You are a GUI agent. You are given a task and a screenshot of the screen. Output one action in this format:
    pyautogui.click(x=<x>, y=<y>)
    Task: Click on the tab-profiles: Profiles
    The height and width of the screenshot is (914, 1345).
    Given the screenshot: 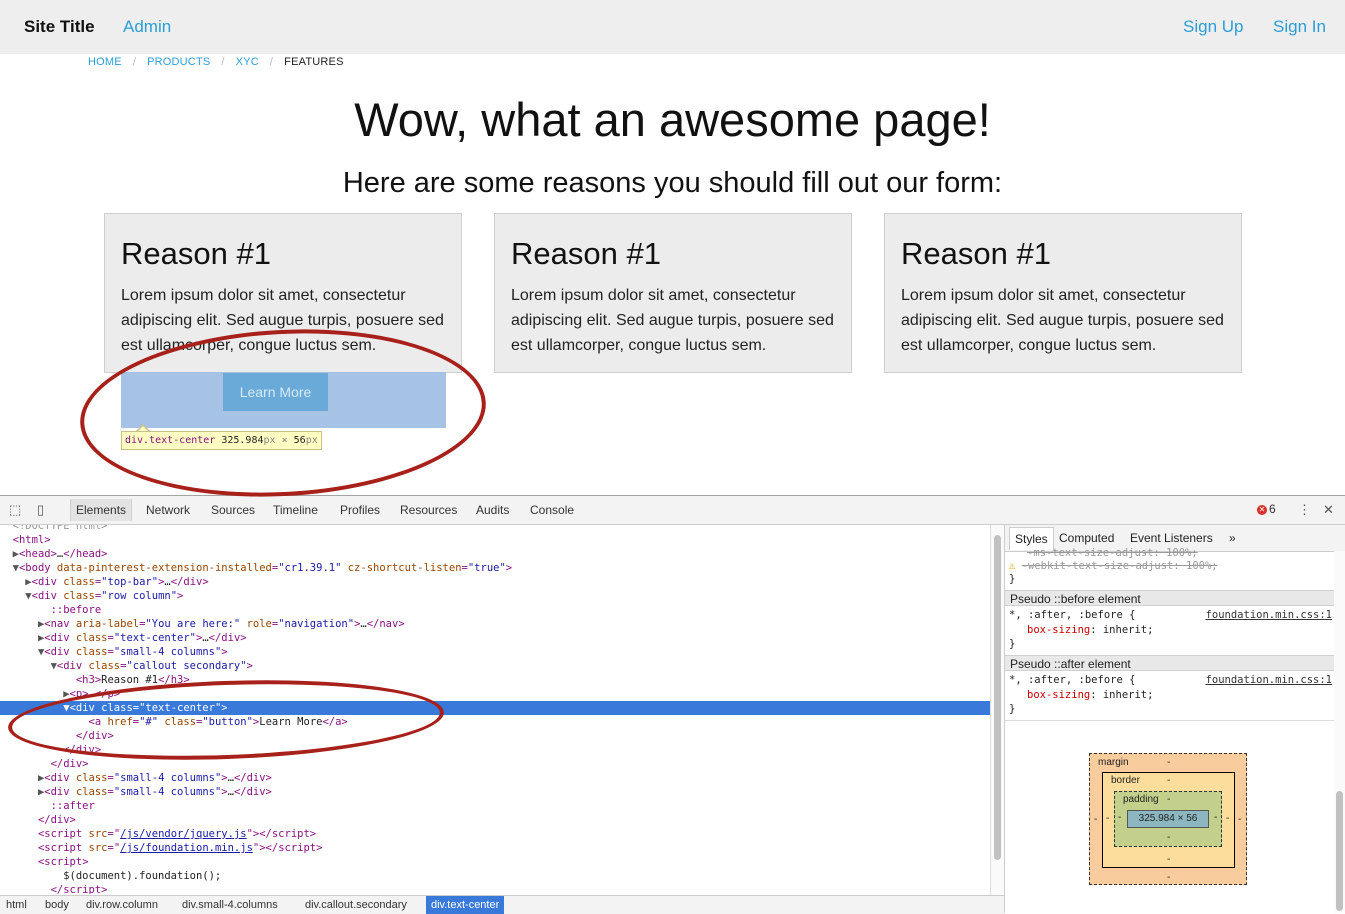 What is the action you would take?
    pyautogui.click(x=360, y=510)
    